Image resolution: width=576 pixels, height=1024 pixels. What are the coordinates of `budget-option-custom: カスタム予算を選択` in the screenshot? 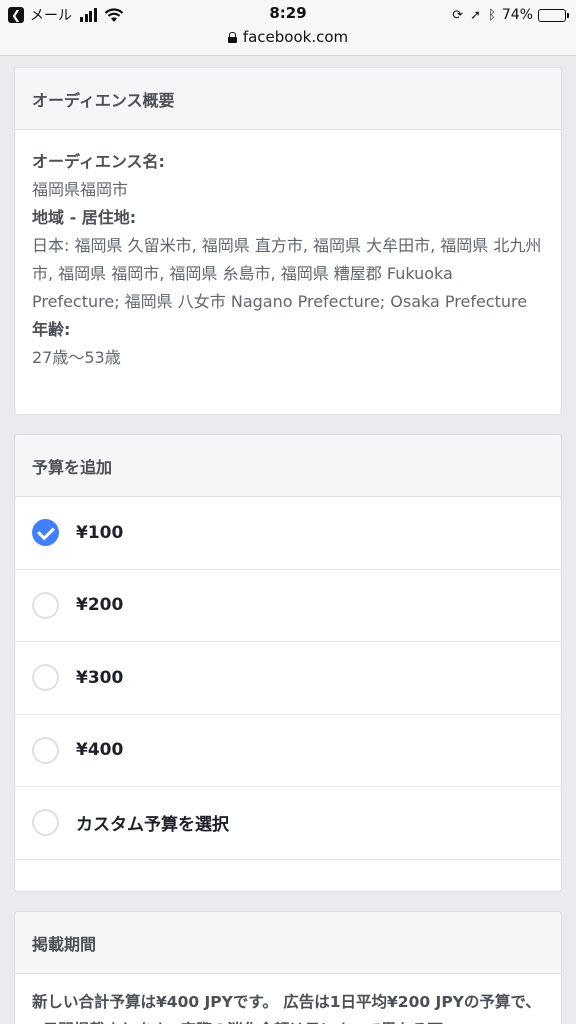 It's located at (288, 823).